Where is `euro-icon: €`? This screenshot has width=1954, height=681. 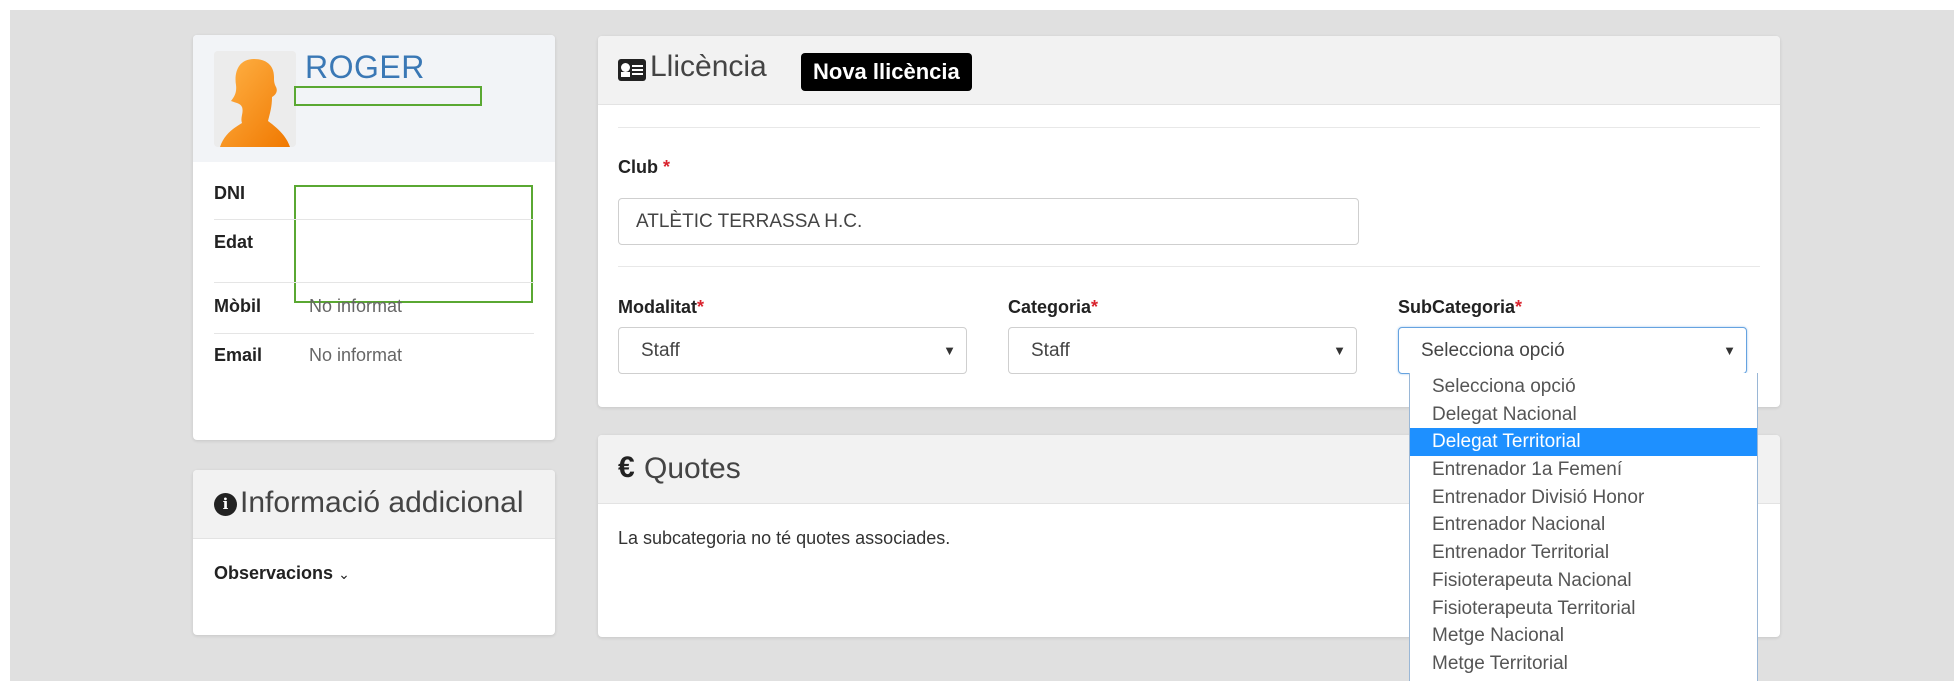 euro-icon: € is located at coordinates (626, 467).